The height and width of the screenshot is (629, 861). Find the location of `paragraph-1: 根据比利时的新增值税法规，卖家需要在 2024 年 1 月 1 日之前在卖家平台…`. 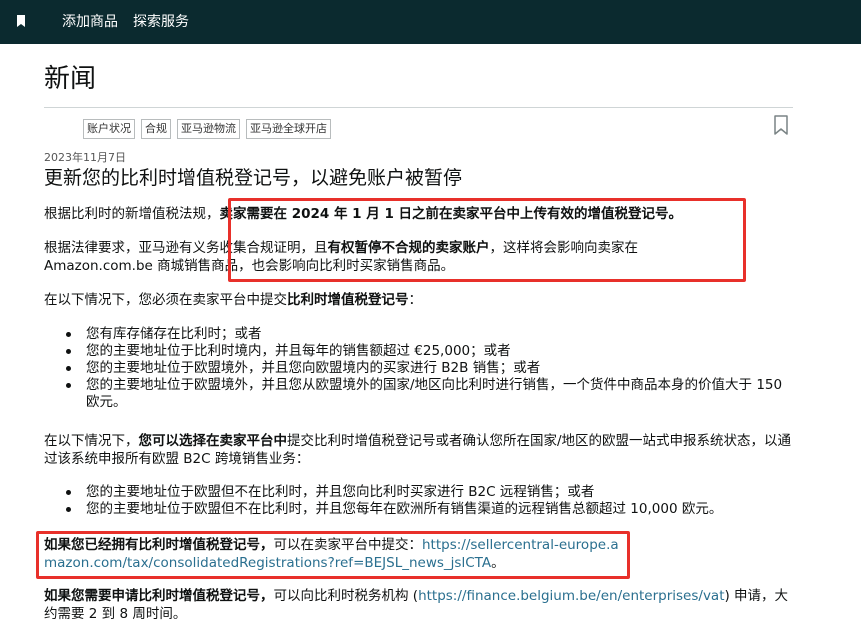

paragraph-1: 根据比利时的新增值税法规，卖家需要在 2024 年 1 月 1 日之前在卖家平台… is located at coordinates (419, 214).